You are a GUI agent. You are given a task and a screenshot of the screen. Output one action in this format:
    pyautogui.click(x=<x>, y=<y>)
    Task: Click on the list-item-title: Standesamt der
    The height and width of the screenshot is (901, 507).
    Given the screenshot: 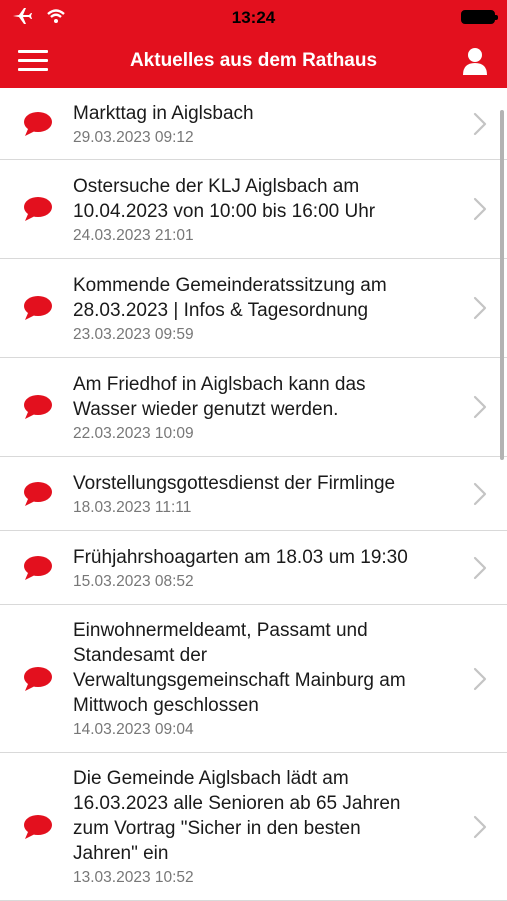 What is the action you would take?
    pyautogui.click(x=140, y=655)
    